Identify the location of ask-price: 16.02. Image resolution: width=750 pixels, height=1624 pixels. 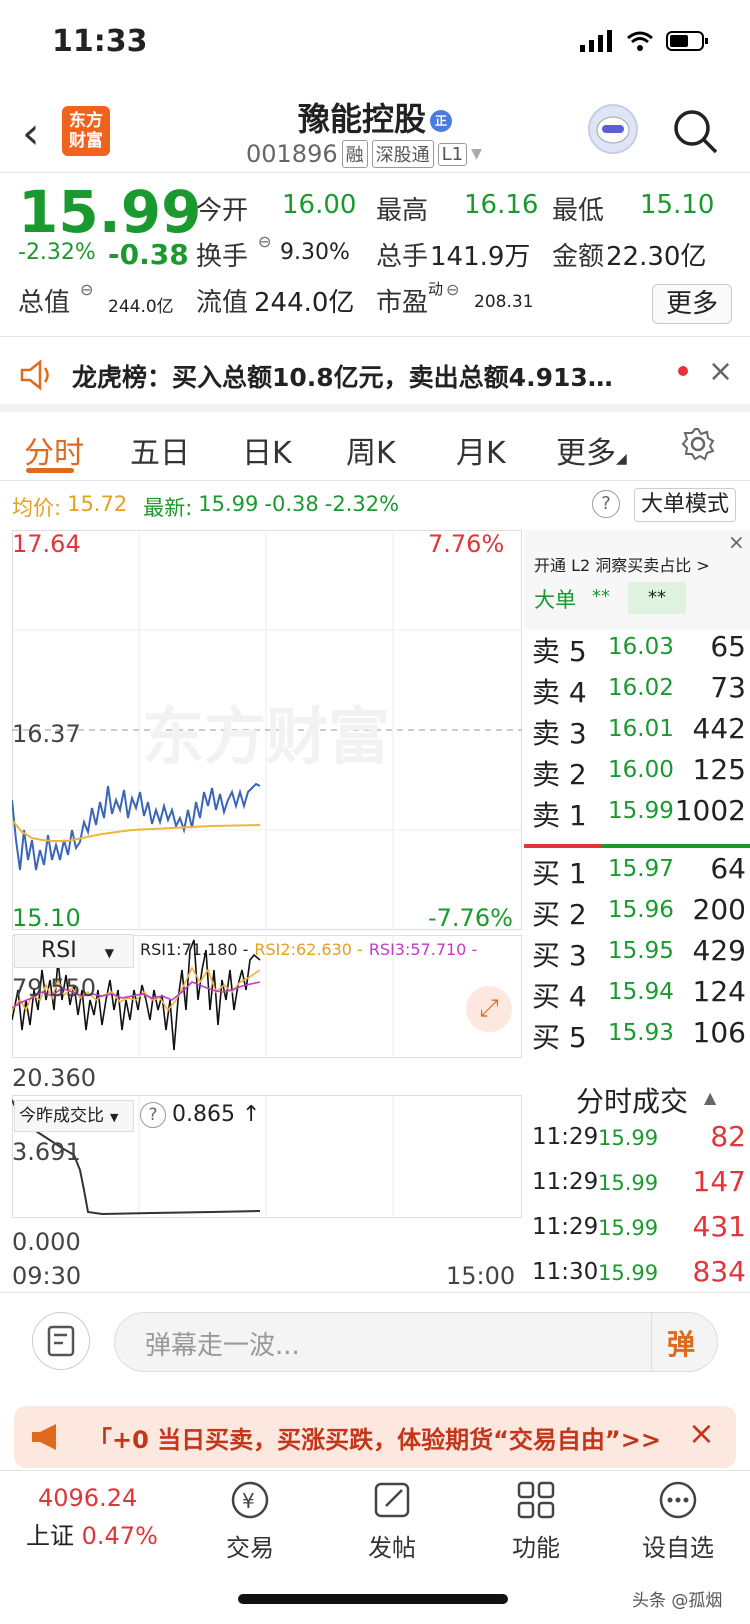
(641, 688).